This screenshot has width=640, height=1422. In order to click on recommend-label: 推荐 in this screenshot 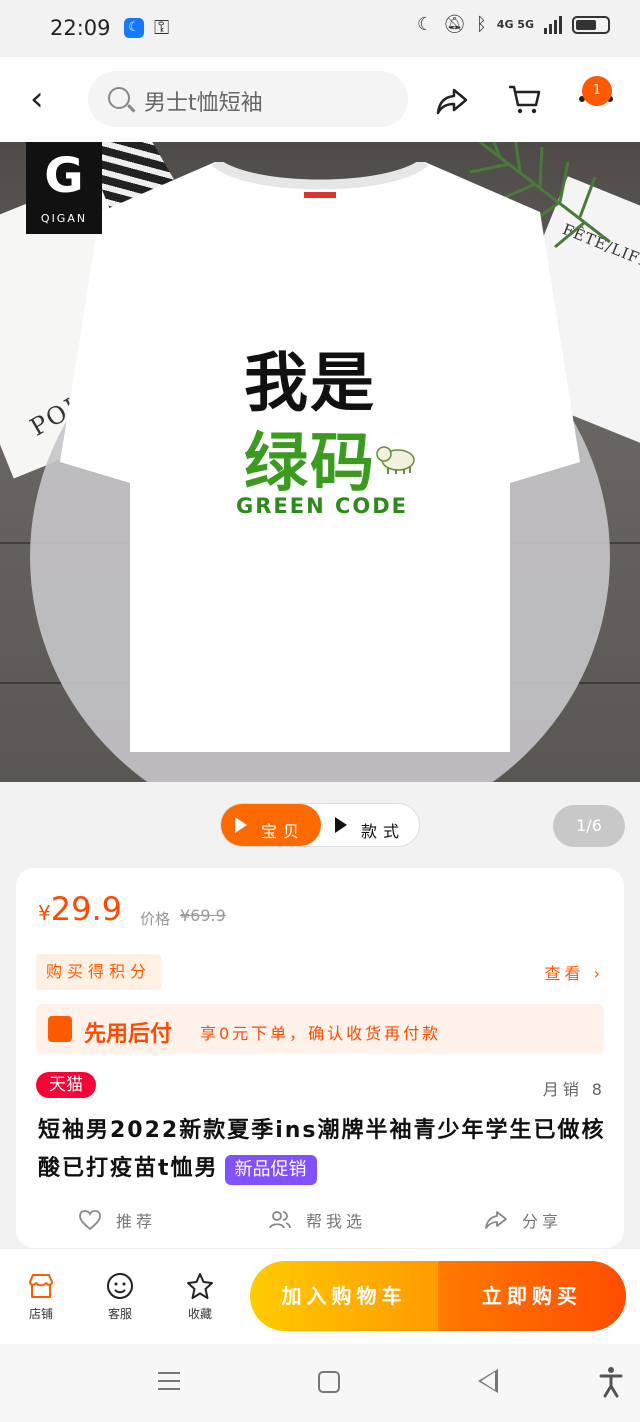, I will do `click(136, 1221)`.